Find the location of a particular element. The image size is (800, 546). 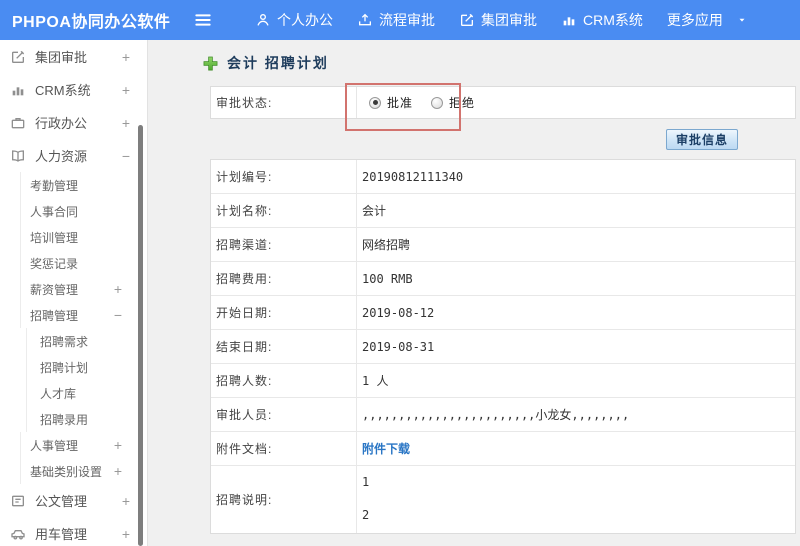

sidebar-item-label: 行政办公 is located at coordinates (61, 123).